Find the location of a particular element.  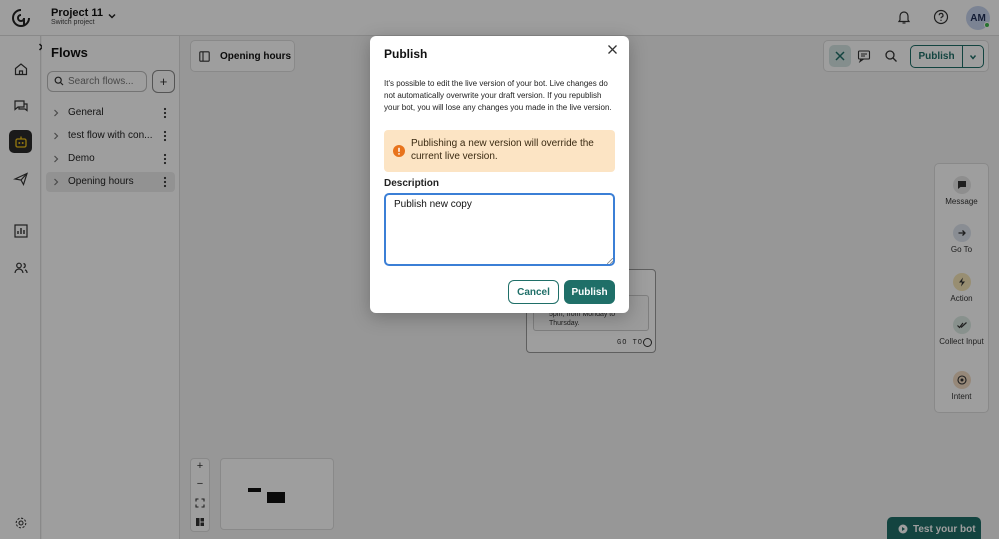

resize-grip-icon is located at coordinates (610, 261).